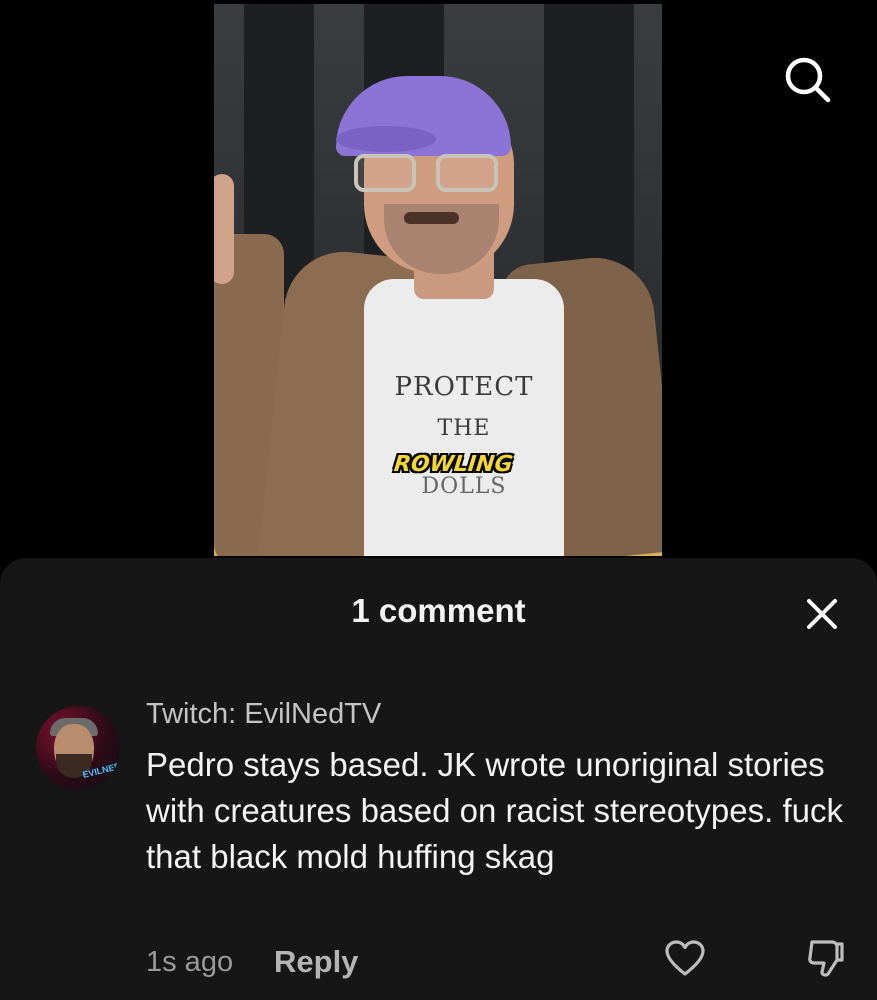 Image resolution: width=877 pixels, height=1000 pixels. I want to click on person-mustache, so click(431, 218).